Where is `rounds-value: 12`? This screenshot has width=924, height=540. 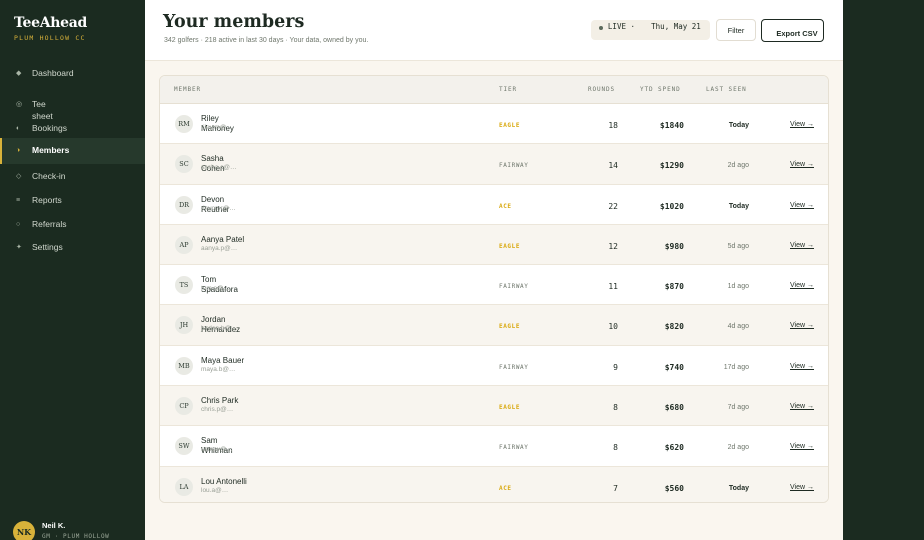
rounds-value: 12 is located at coordinates (613, 246).